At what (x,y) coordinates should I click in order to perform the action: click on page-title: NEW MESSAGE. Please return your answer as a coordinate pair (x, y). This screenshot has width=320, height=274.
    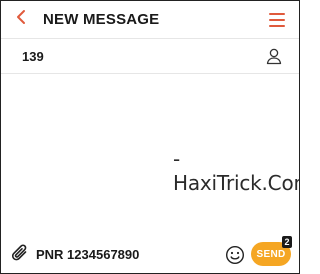
    Looking at the image, I should click on (101, 19).